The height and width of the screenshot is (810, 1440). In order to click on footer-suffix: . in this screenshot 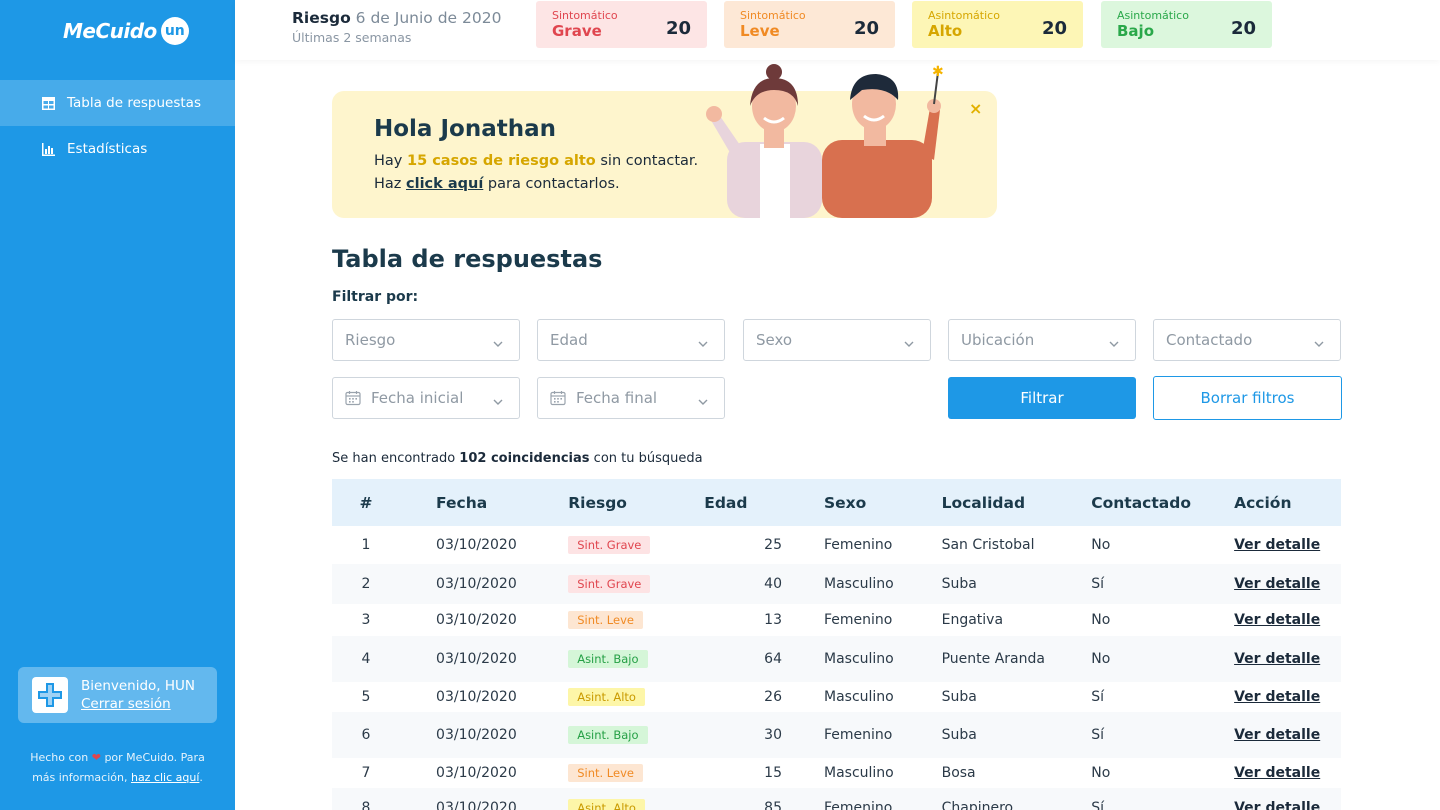, I will do `click(201, 777)`.